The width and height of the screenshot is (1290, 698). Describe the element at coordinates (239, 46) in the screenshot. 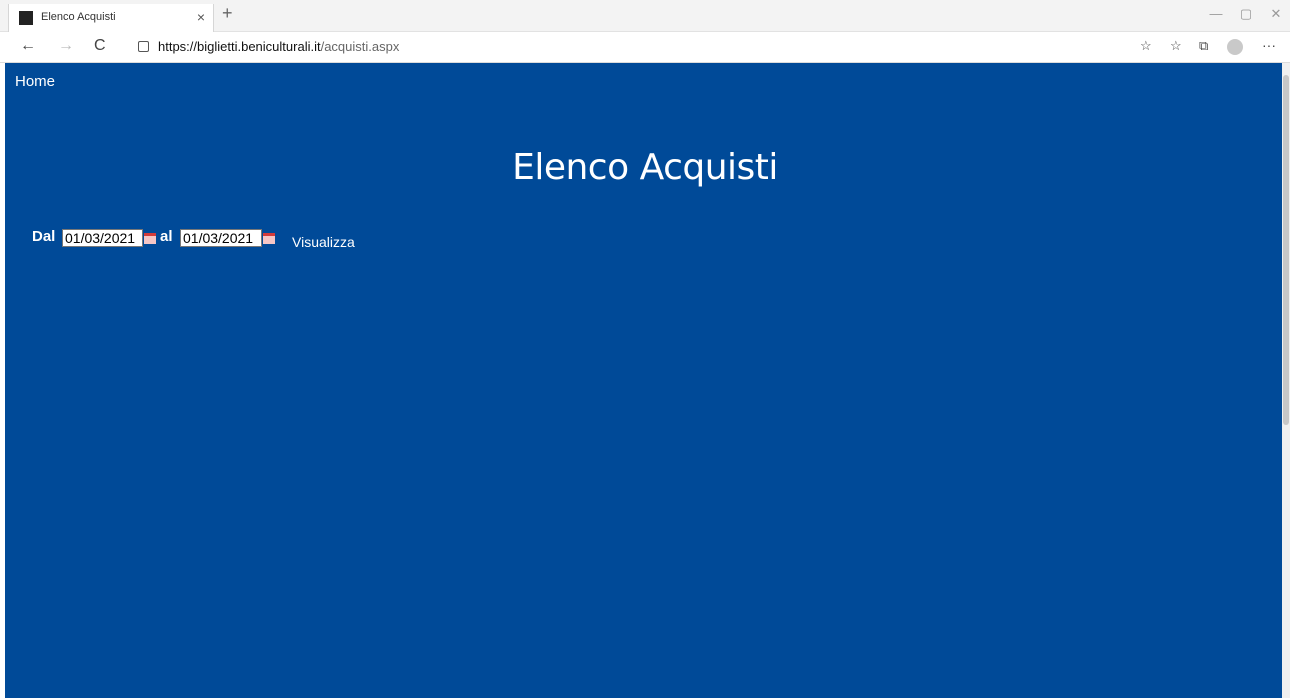

I see `url-host: https://biglietti.beniculturali.it` at that location.